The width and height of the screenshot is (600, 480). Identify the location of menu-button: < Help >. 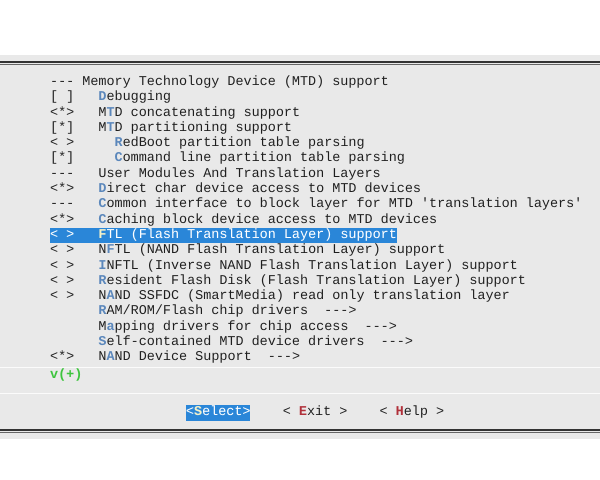
(412, 413).